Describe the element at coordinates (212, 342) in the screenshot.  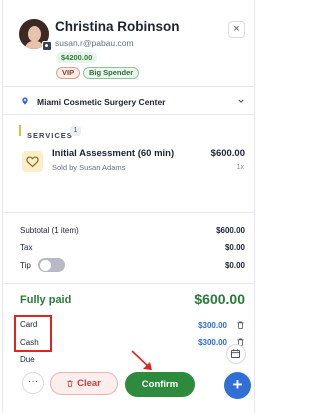
I see `payment-method-cash-value: $300.00` at that location.